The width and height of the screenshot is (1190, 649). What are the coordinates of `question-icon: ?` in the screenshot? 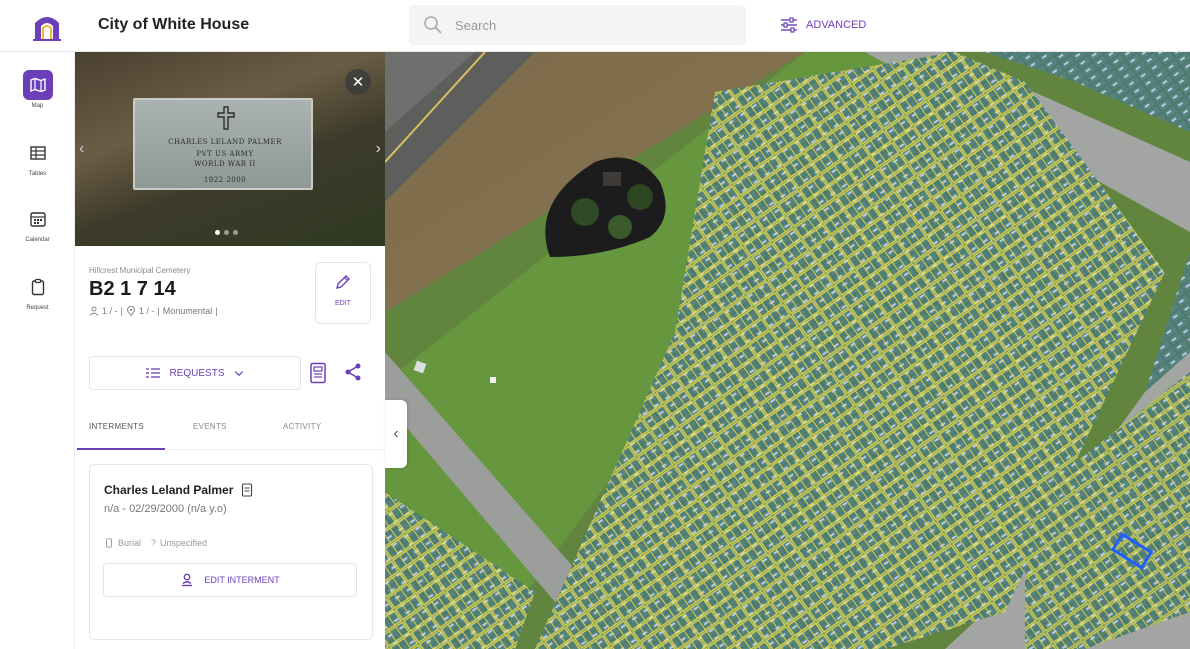 It's located at (154, 543).